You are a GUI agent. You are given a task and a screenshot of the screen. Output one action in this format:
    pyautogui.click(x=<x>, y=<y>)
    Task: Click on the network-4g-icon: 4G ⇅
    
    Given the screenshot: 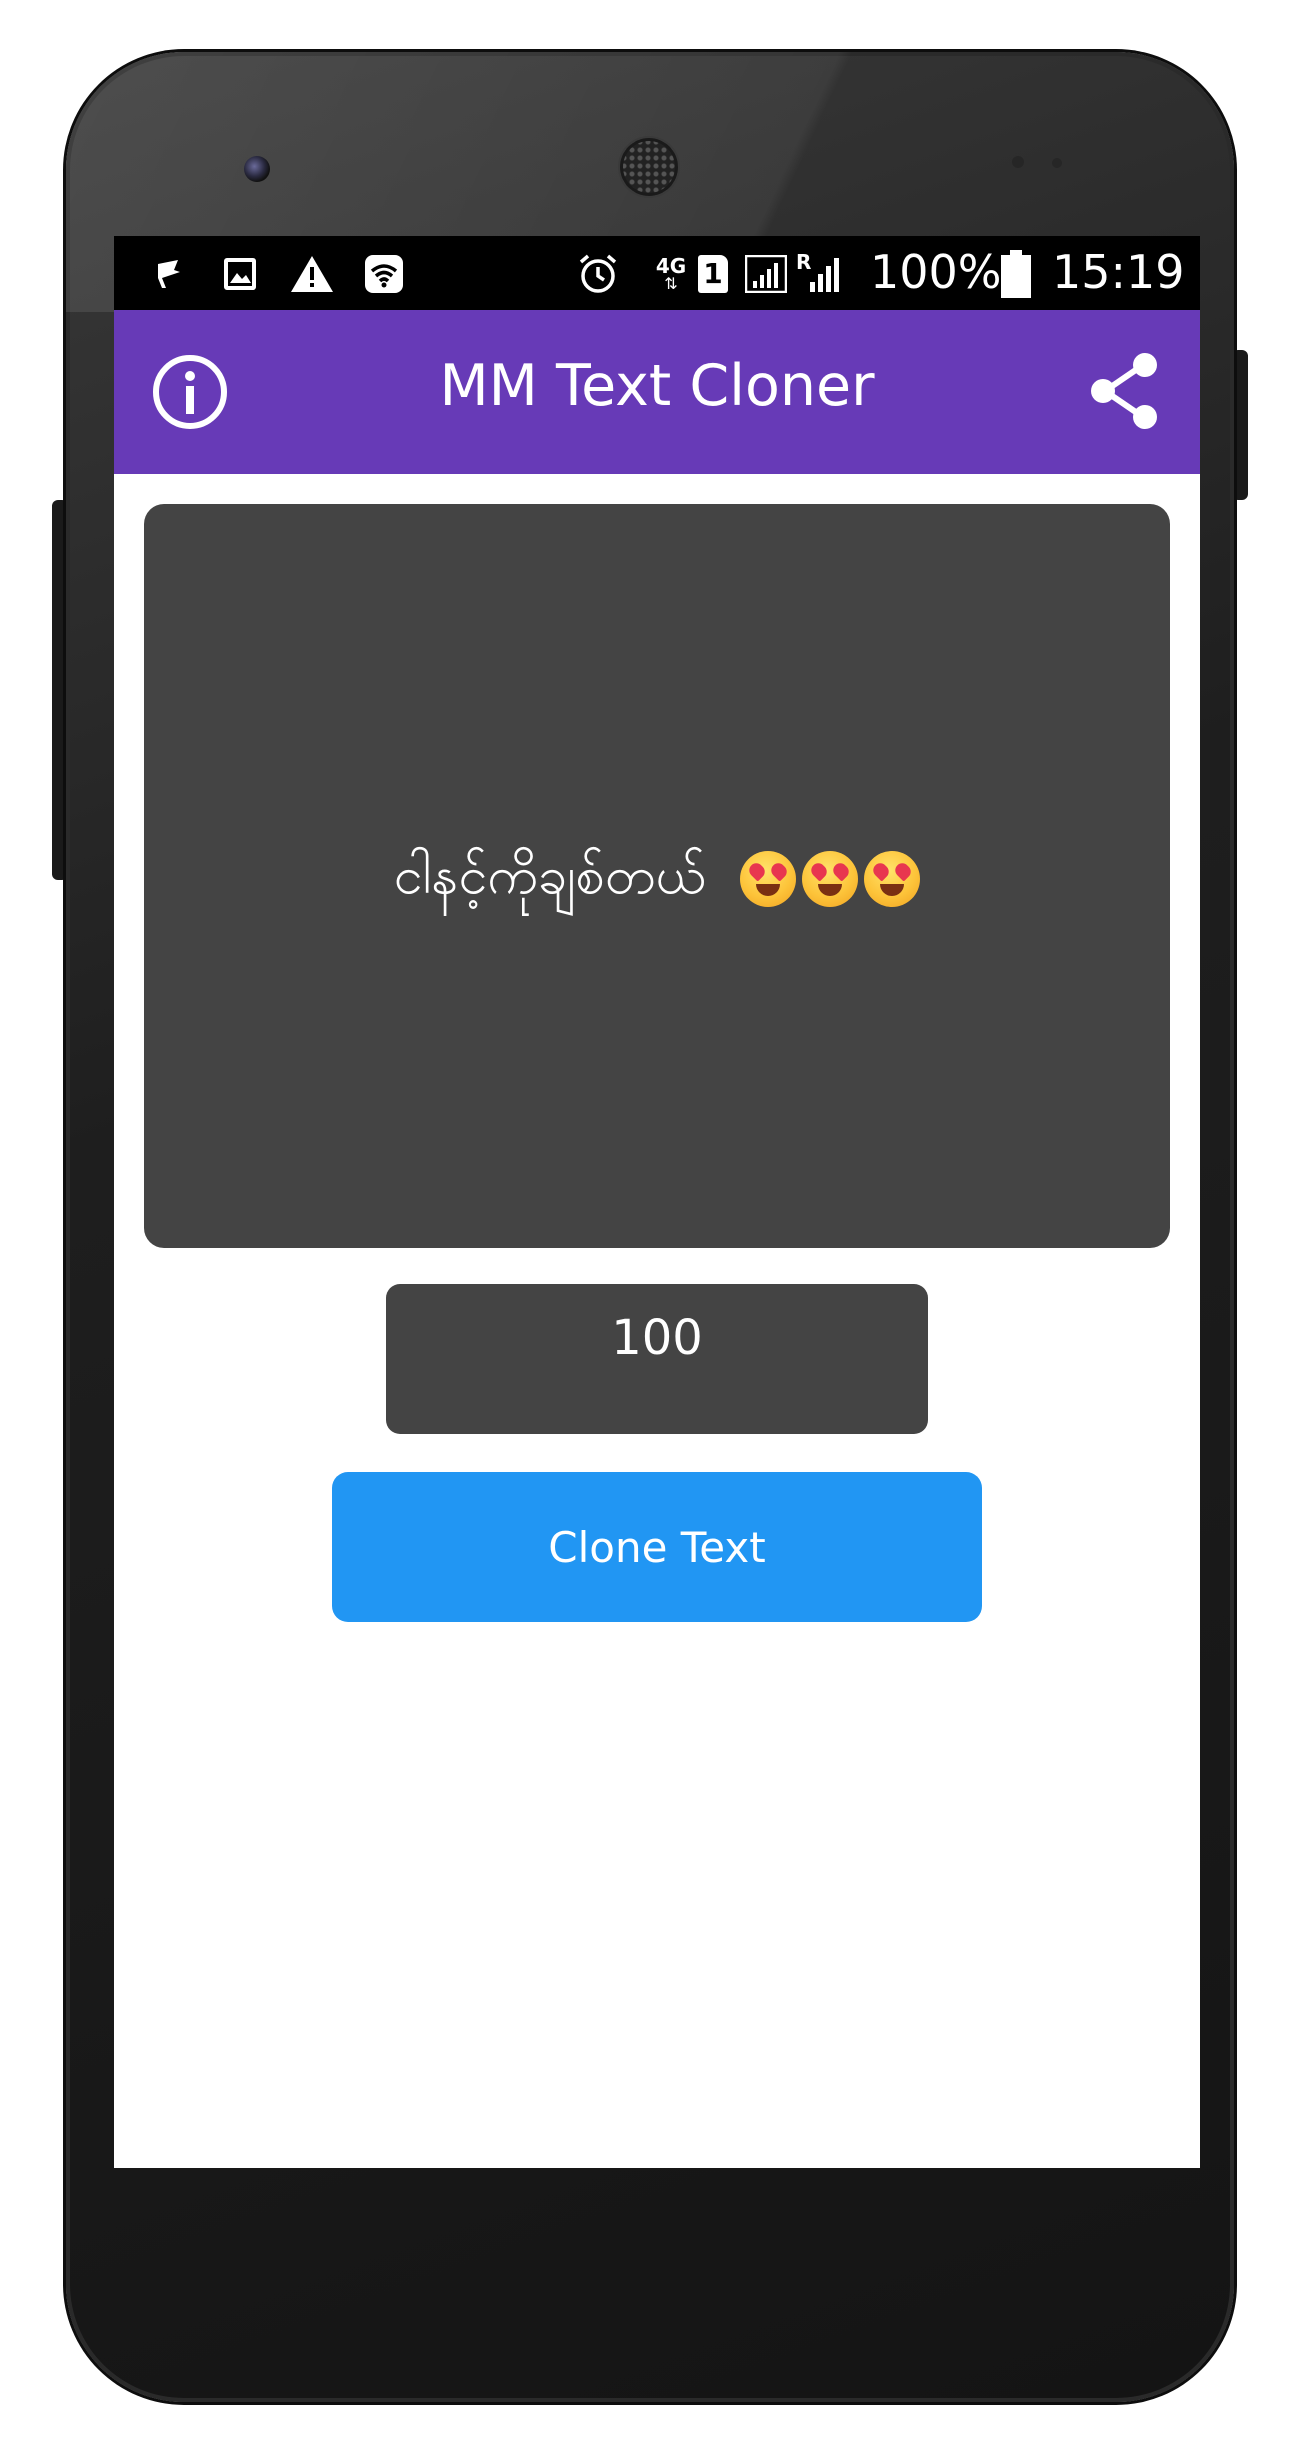 What is the action you would take?
    pyautogui.click(x=671, y=273)
    